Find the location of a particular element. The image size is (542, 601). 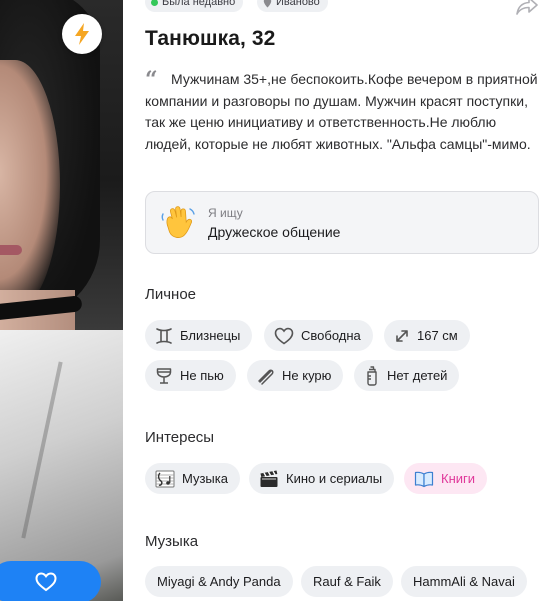

lightning-bolt-icon is located at coordinates (82, 34).